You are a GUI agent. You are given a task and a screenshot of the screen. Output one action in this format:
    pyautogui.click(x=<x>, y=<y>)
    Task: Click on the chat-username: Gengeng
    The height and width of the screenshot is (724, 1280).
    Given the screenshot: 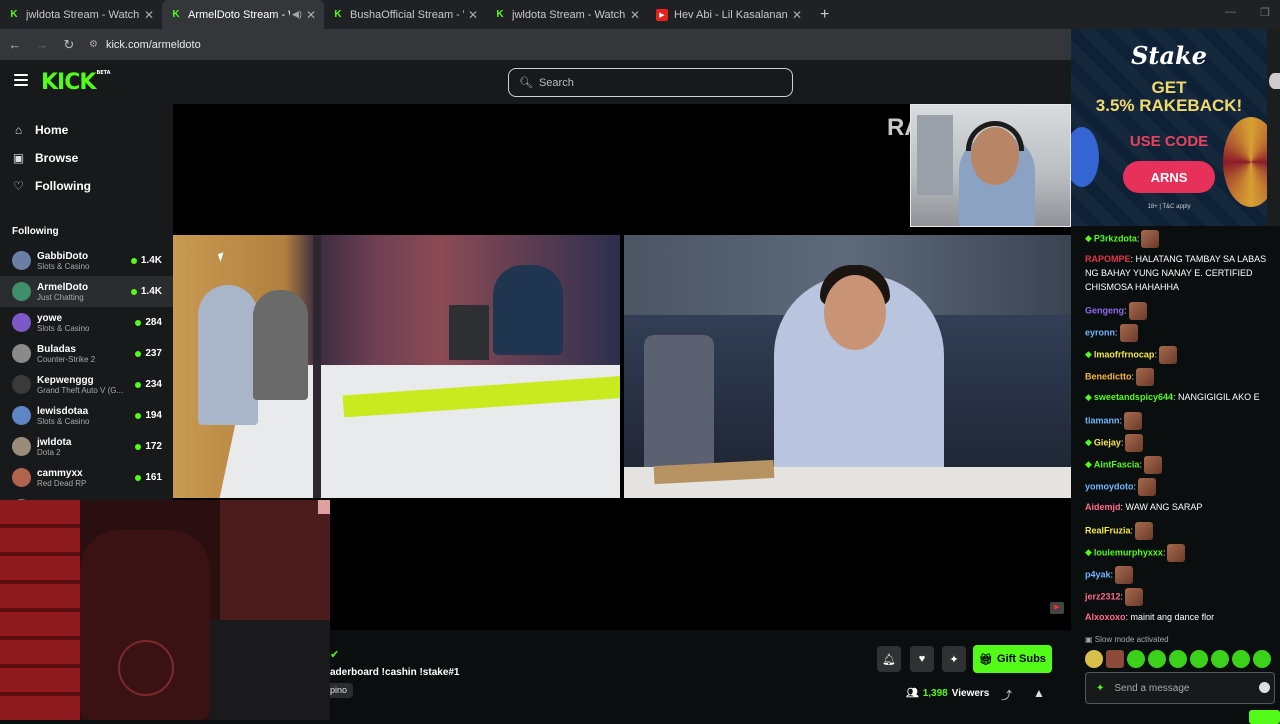 What is the action you would take?
    pyautogui.click(x=1104, y=310)
    